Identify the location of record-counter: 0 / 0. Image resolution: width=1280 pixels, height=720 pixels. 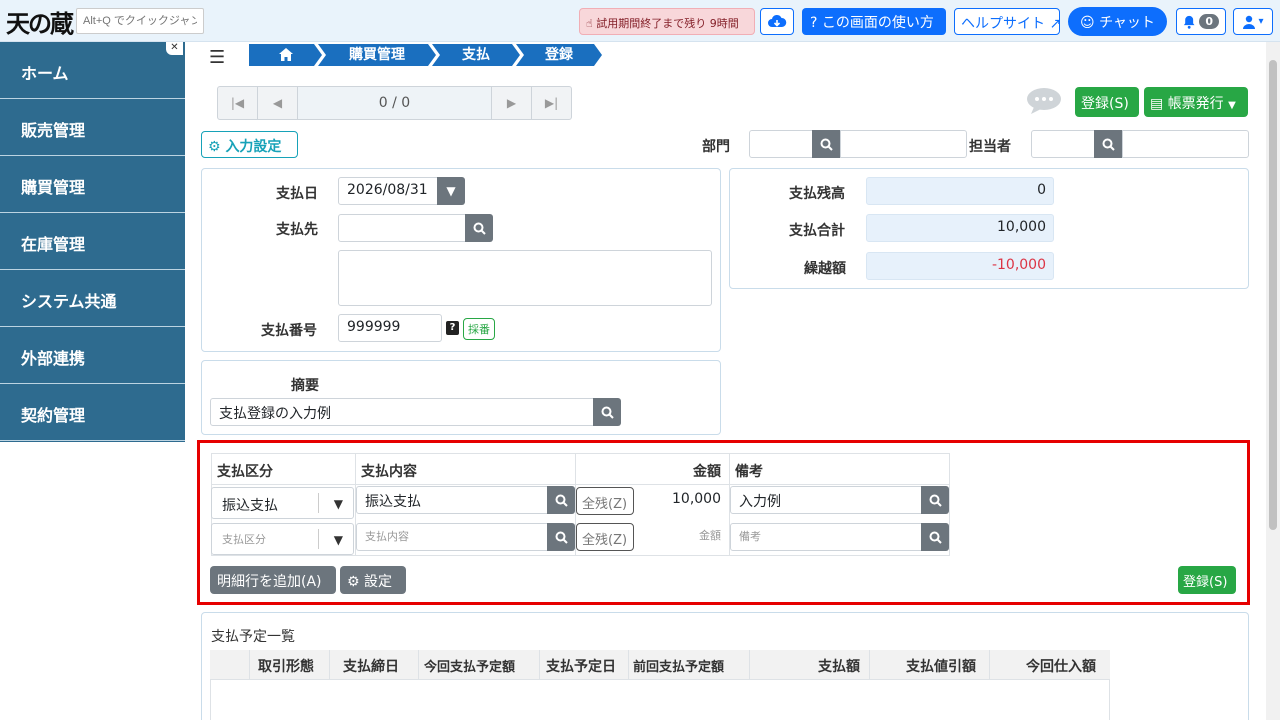
(394, 103).